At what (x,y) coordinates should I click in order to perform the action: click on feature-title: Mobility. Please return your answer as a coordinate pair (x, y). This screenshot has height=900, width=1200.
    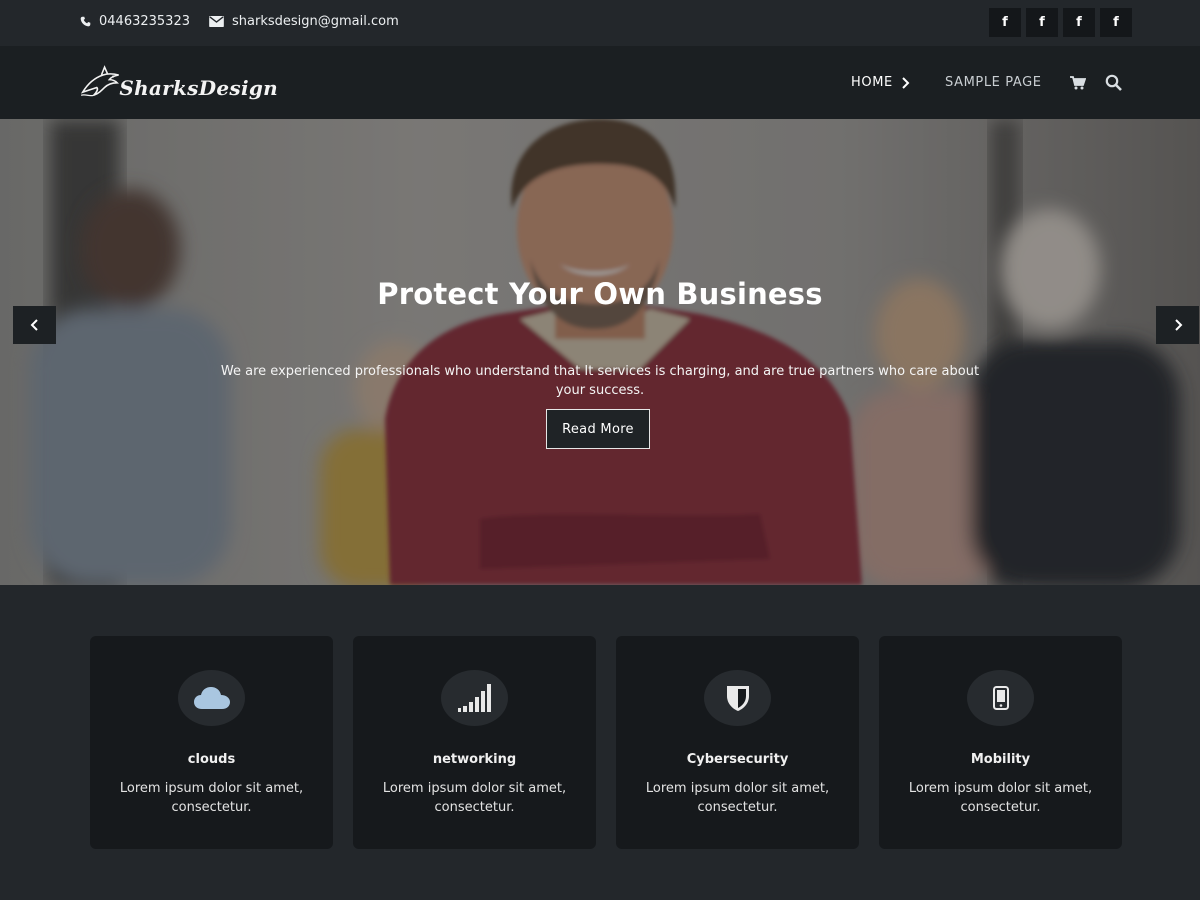
    Looking at the image, I should click on (1000, 759).